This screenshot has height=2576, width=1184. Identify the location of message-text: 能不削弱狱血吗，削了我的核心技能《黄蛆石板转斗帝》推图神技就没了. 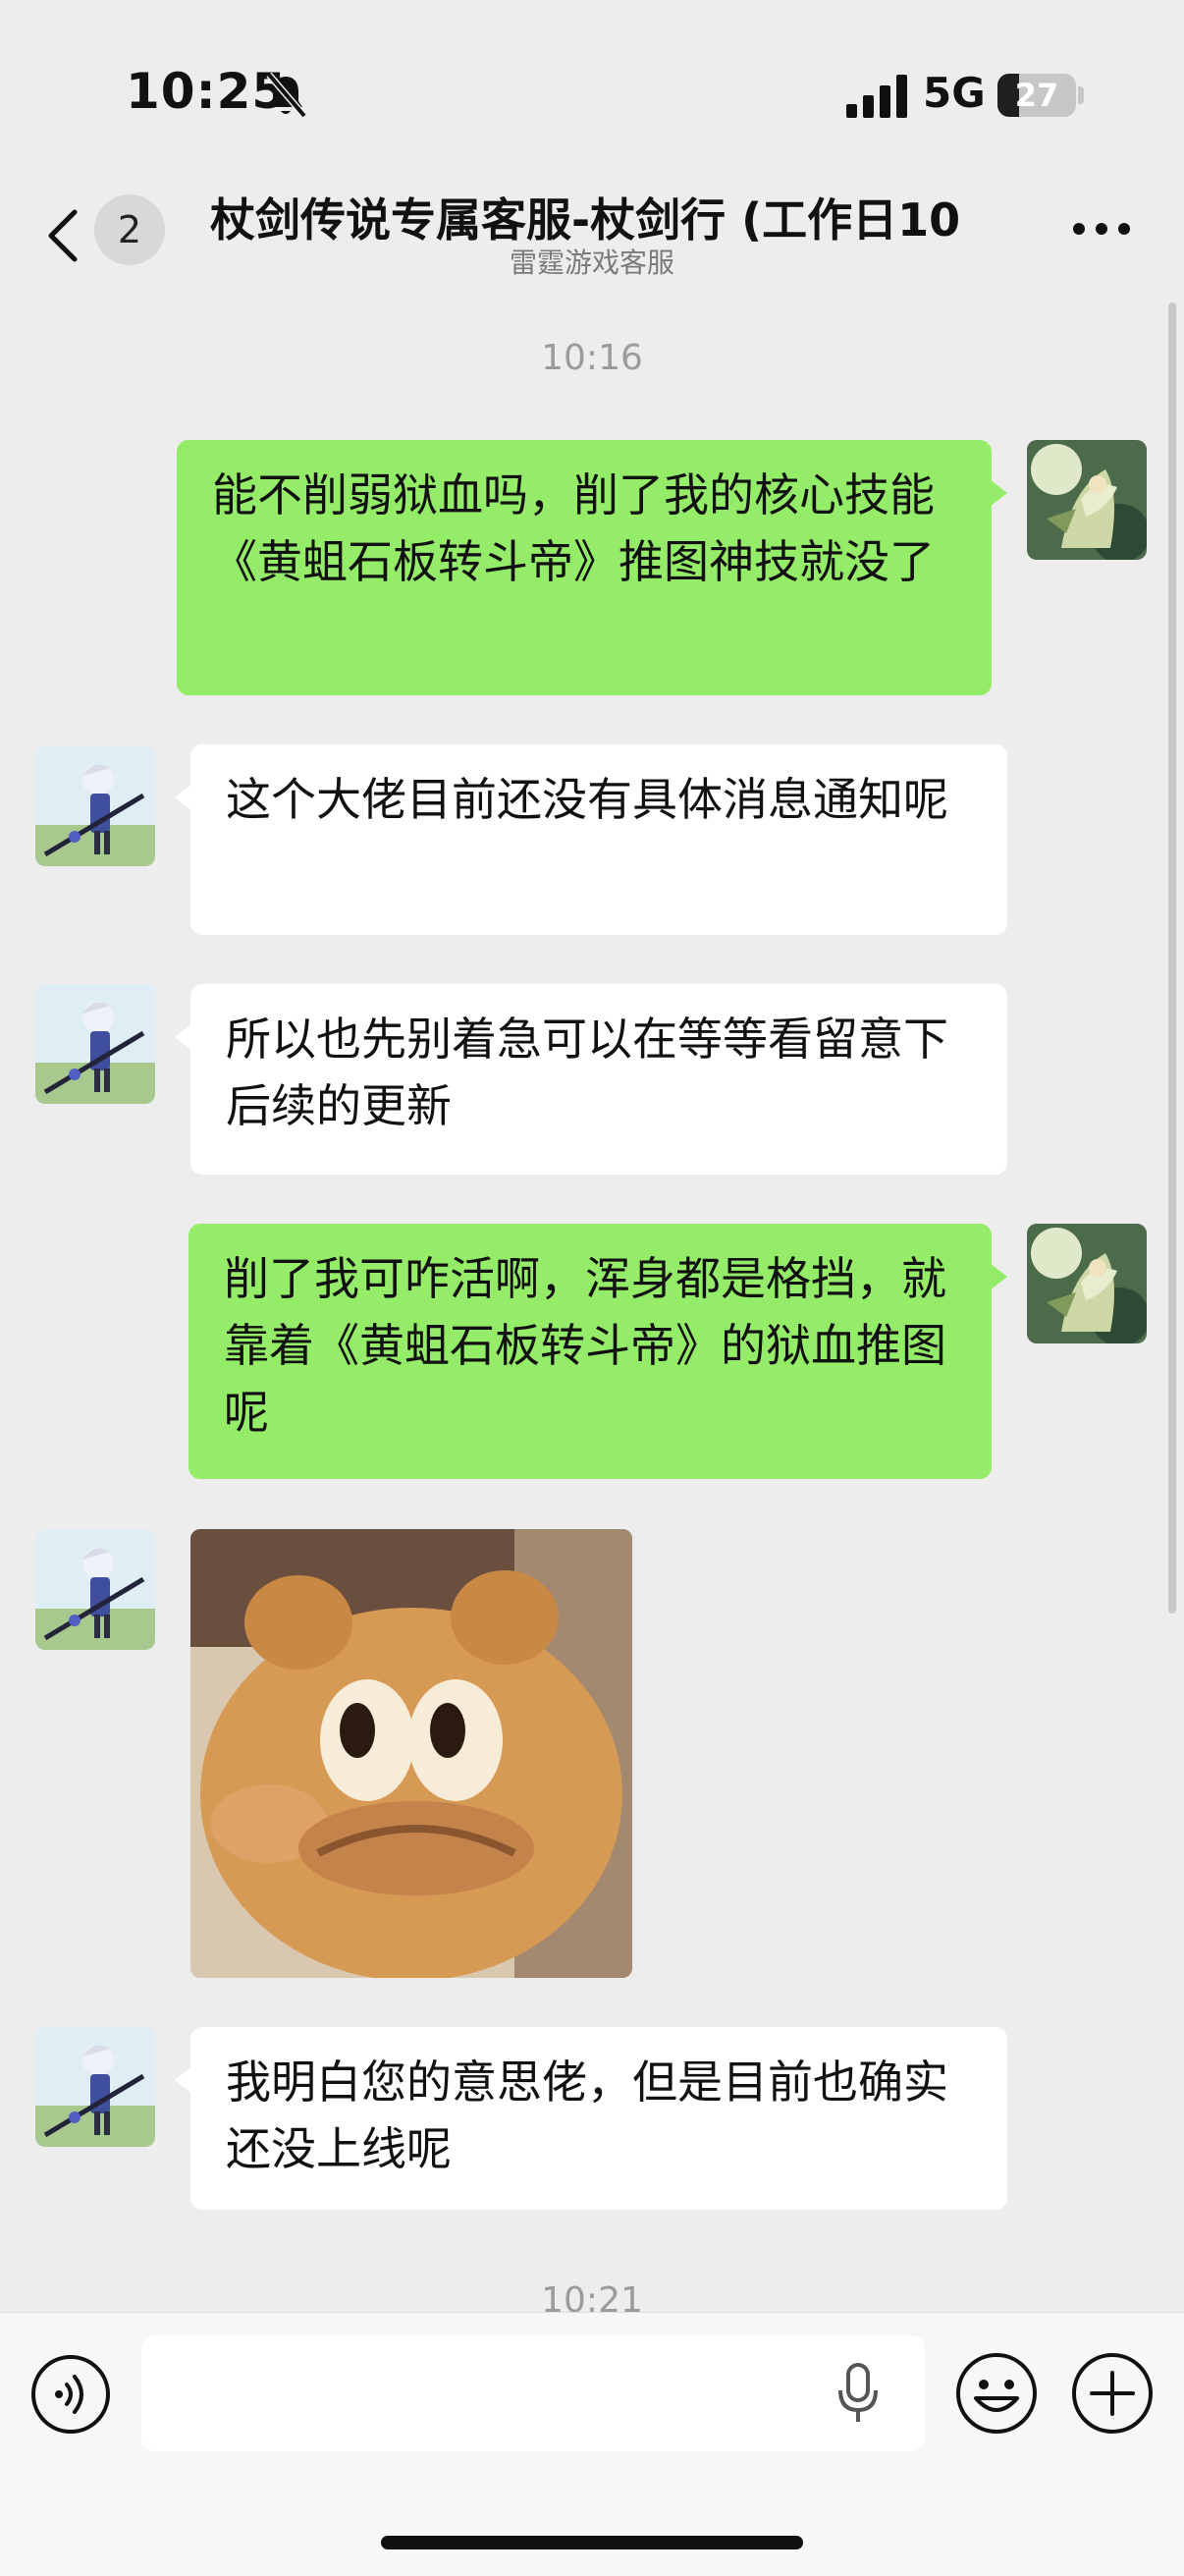
(573, 528).